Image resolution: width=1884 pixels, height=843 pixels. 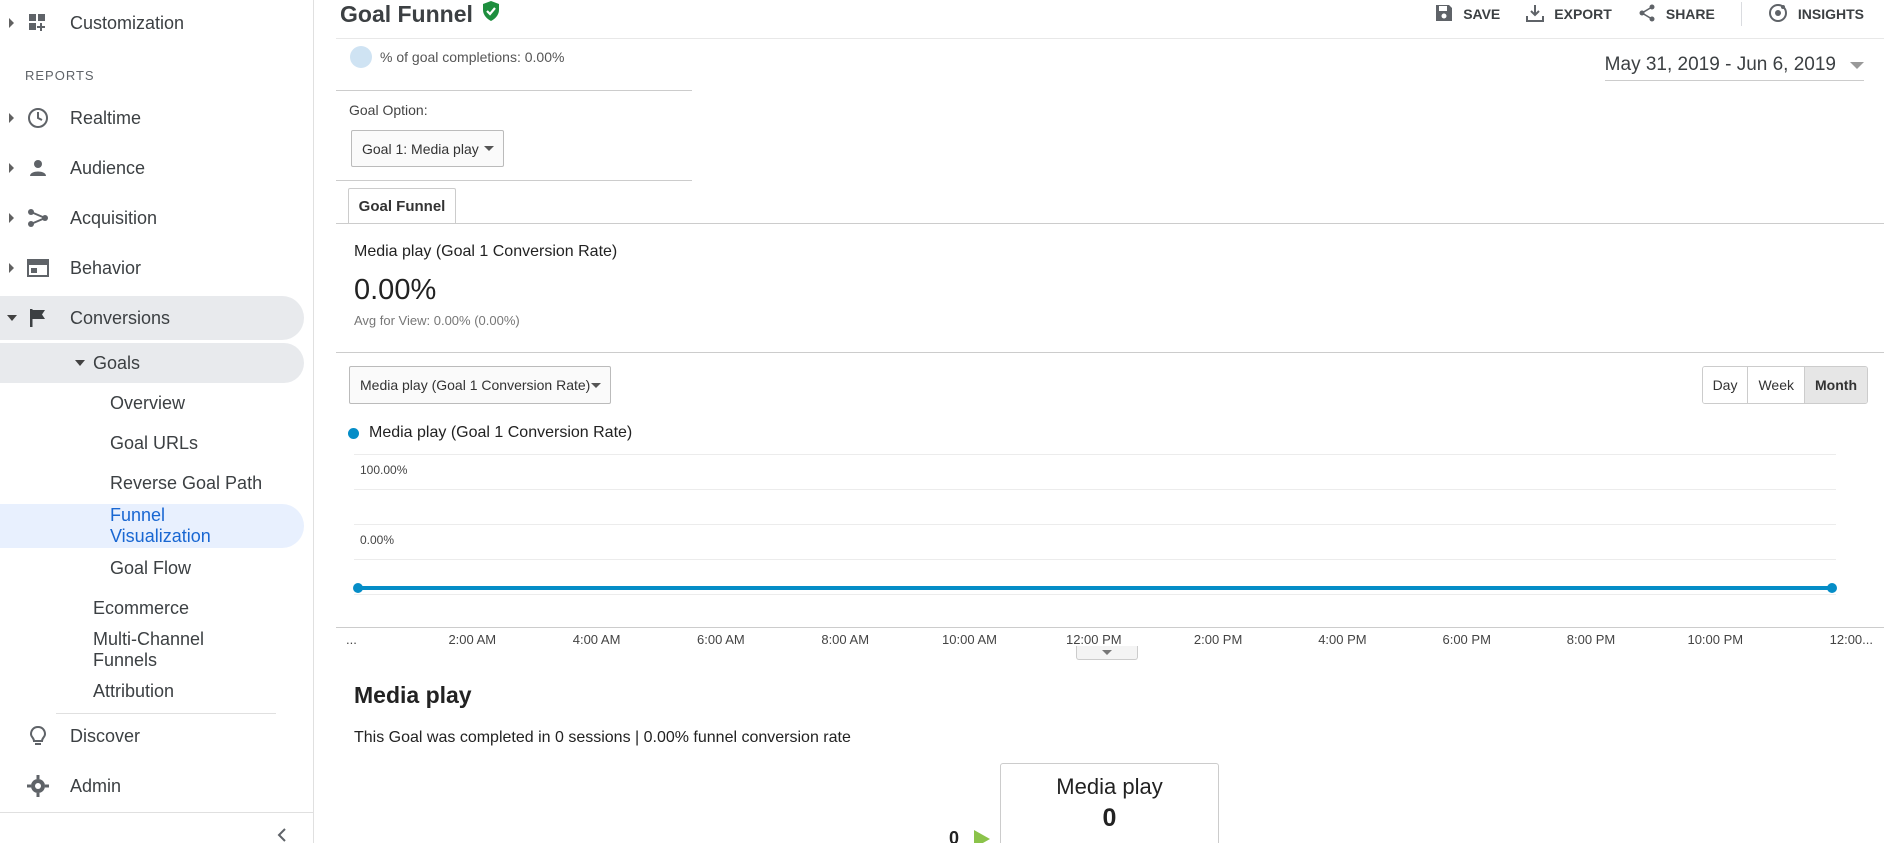 I want to click on metric-title: Media play (Goal 1 Conversion Rate), so click(x=486, y=251).